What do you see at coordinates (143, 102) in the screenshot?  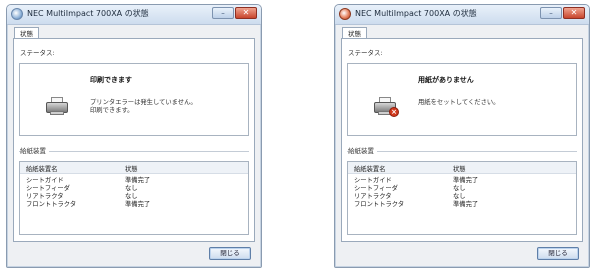 I see `status-message-line: プリンタエラーは発生していません。` at bounding box center [143, 102].